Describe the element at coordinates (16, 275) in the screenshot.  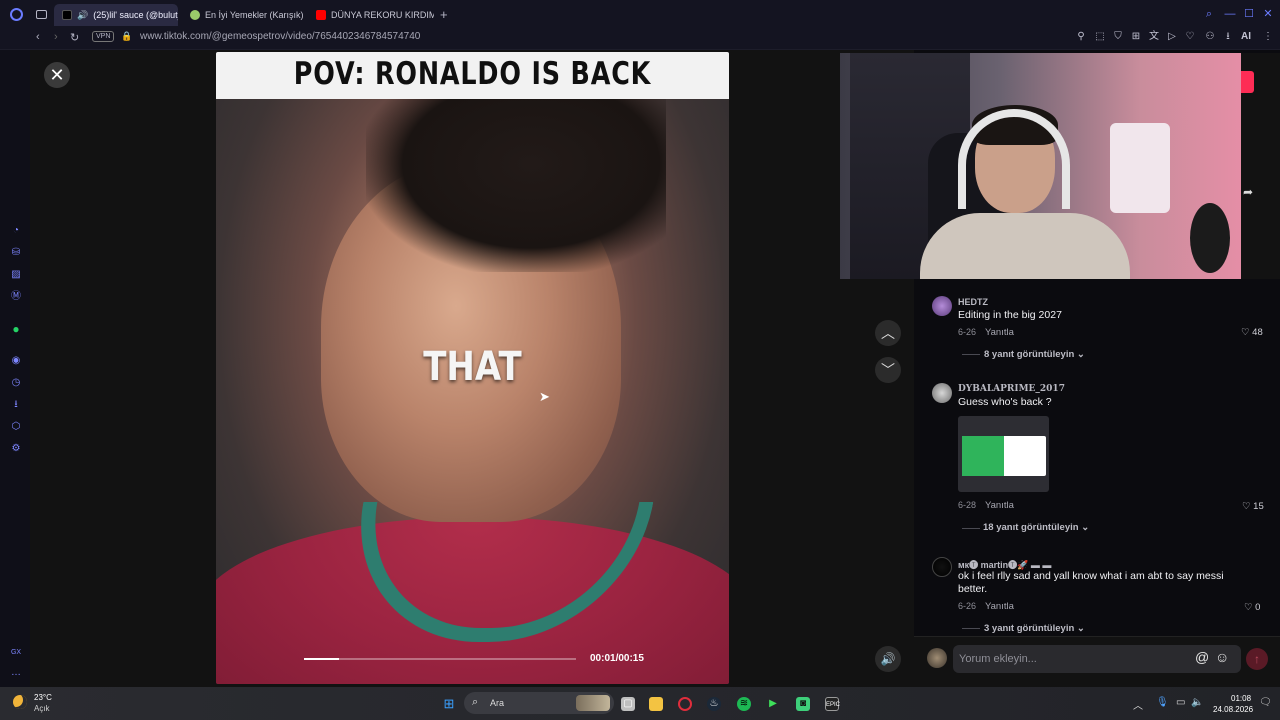
I see `pinboard-icon: ▨` at that location.